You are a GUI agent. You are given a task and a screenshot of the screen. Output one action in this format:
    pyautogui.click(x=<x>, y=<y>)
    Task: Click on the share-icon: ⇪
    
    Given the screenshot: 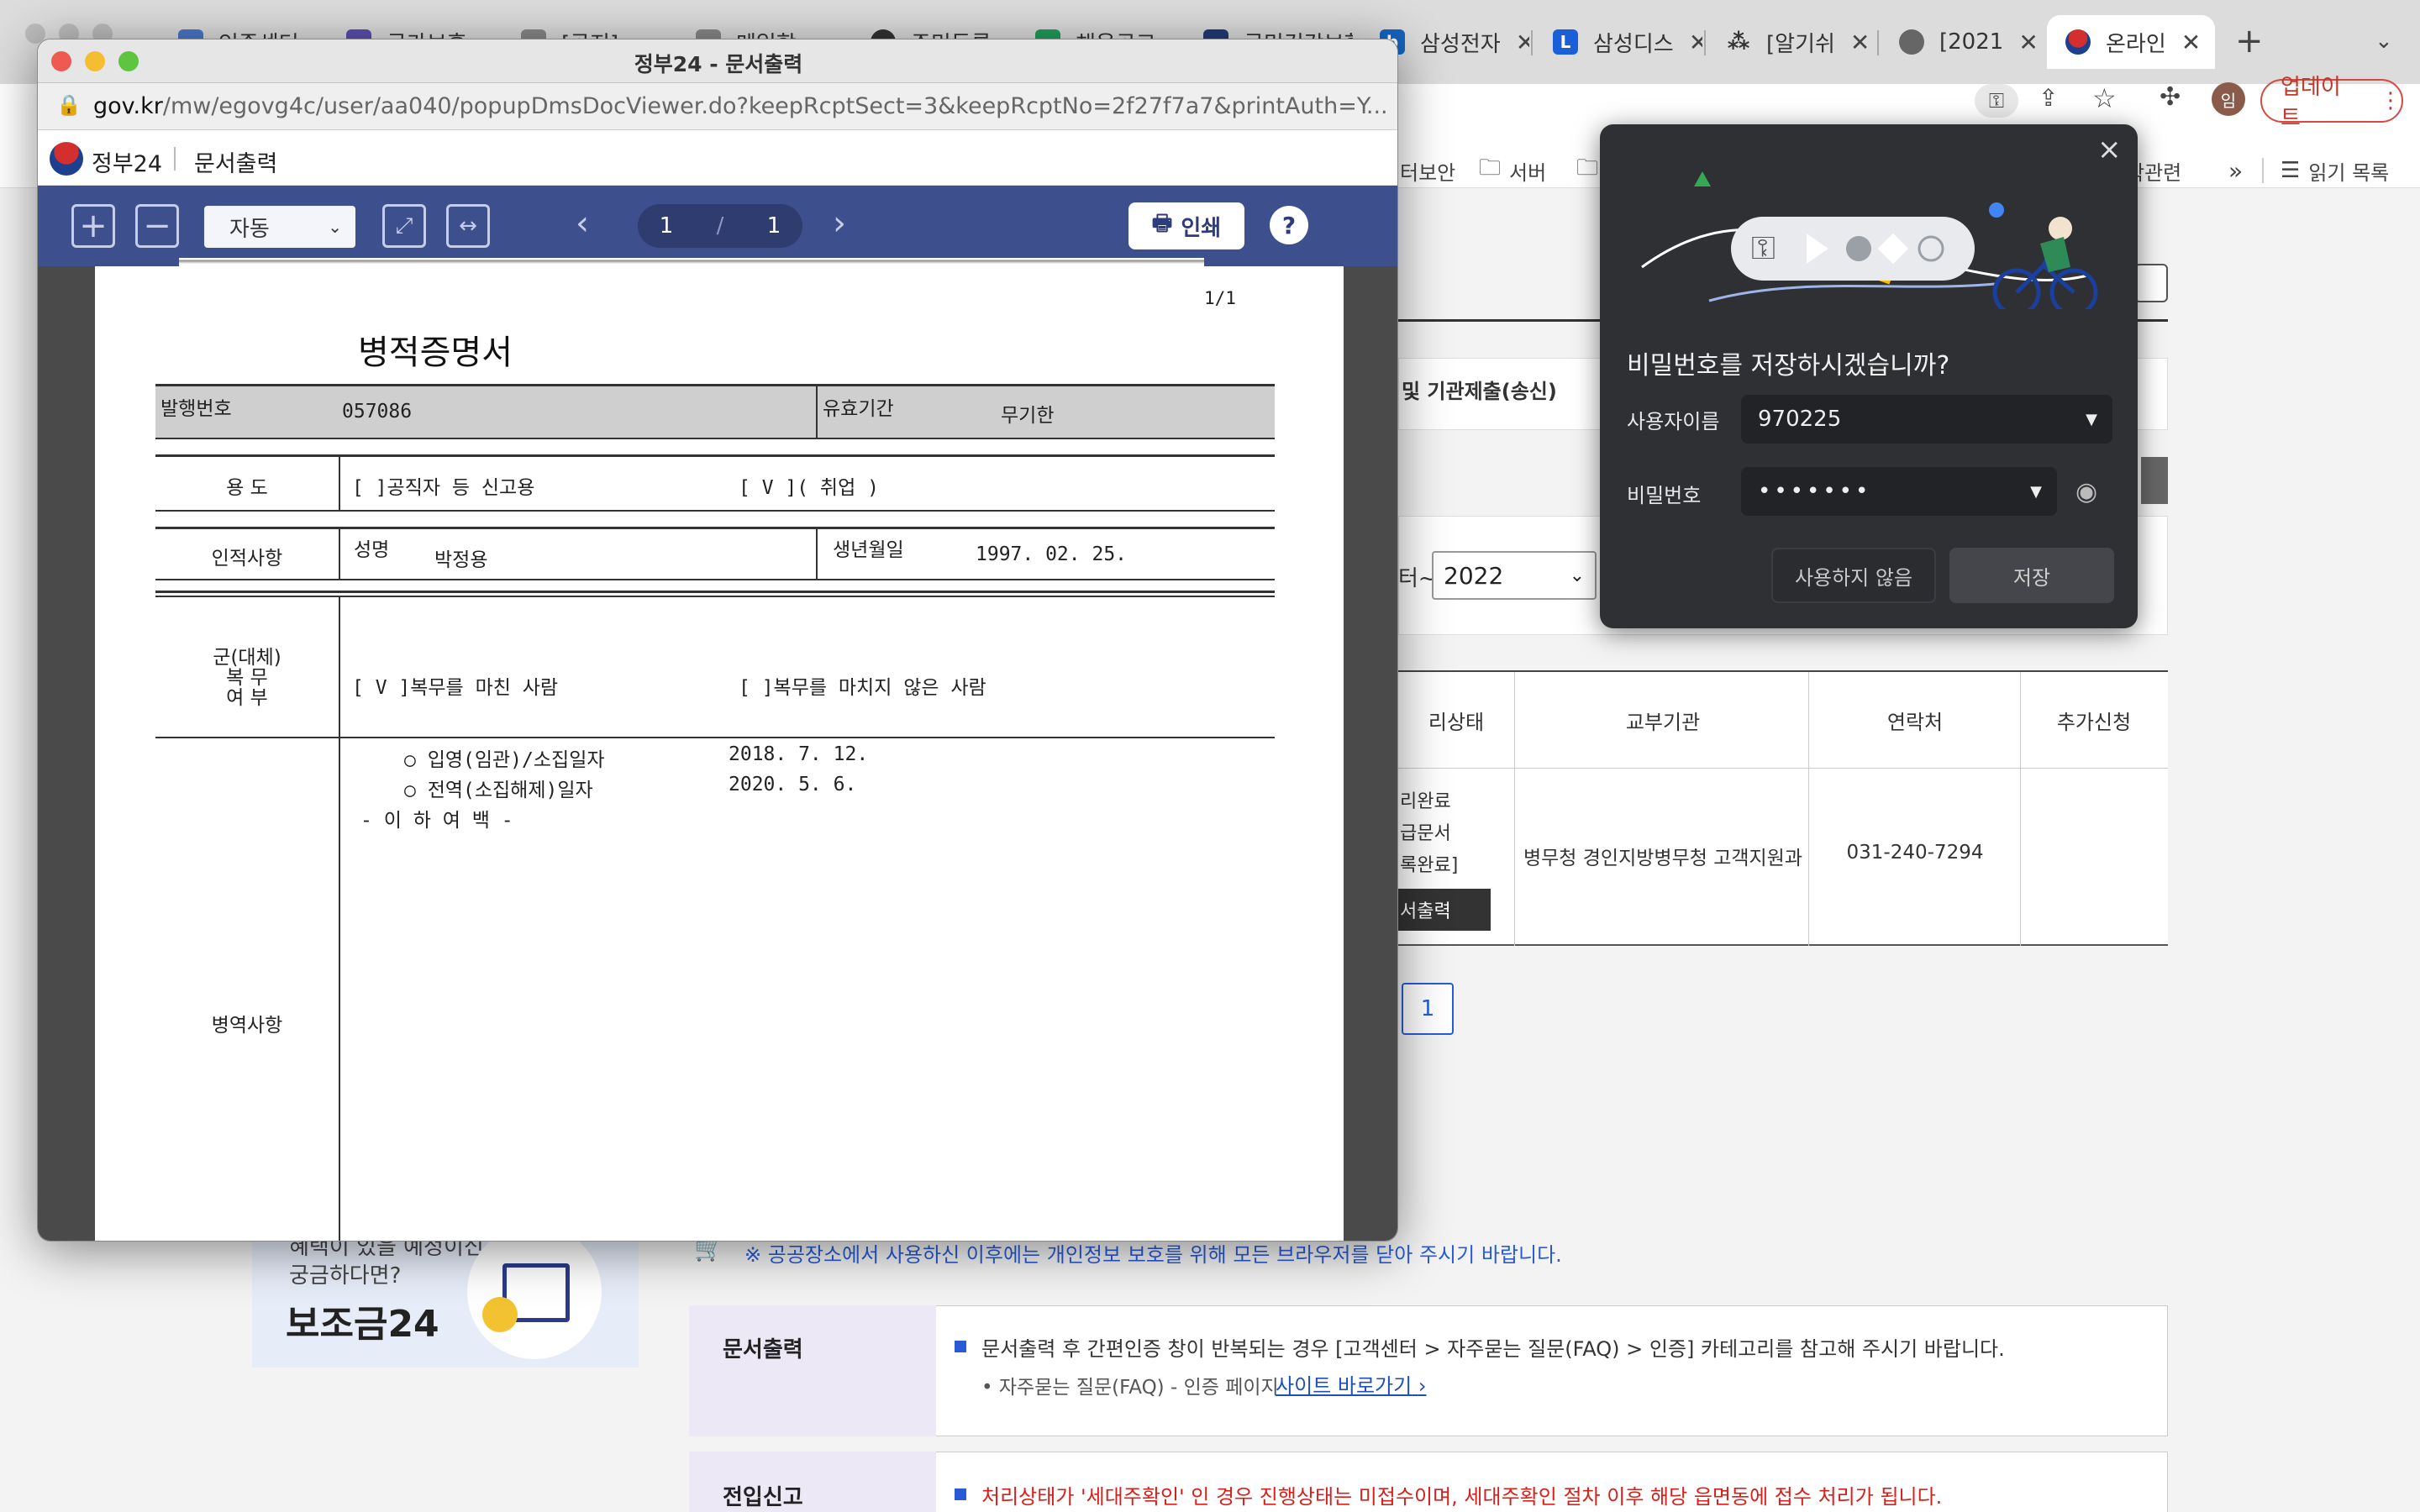 What is the action you would take?
    pyautogui.click(x=2048, y=98)
    